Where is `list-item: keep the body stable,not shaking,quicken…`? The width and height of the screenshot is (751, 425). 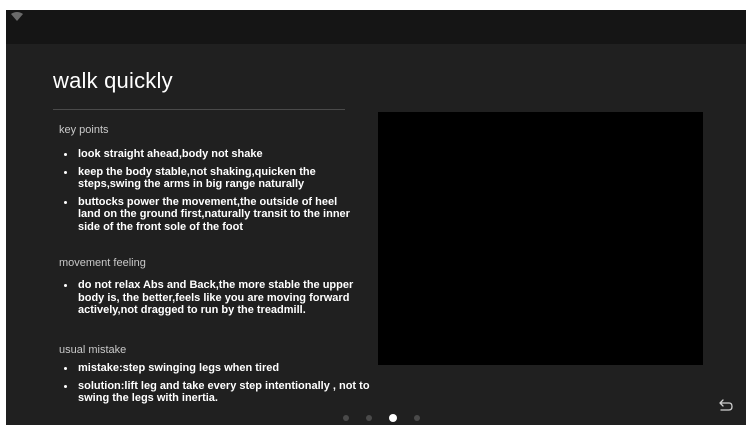 list-item: keep the body stable,not shaking,quicken… is located at coordinates (211, 178).